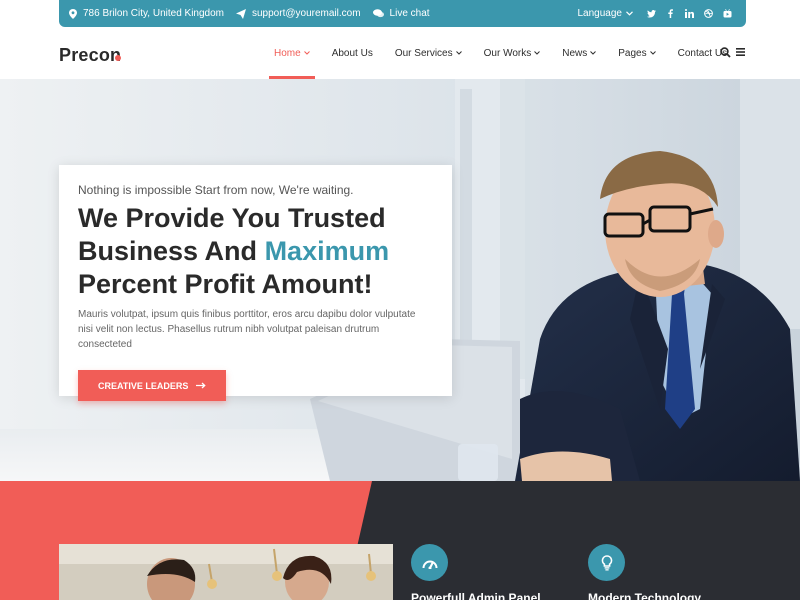 The width and height of the screenshot is (800, 600). I want to click on feature-title: Powerfull Admin Panel, so click(476, 595).